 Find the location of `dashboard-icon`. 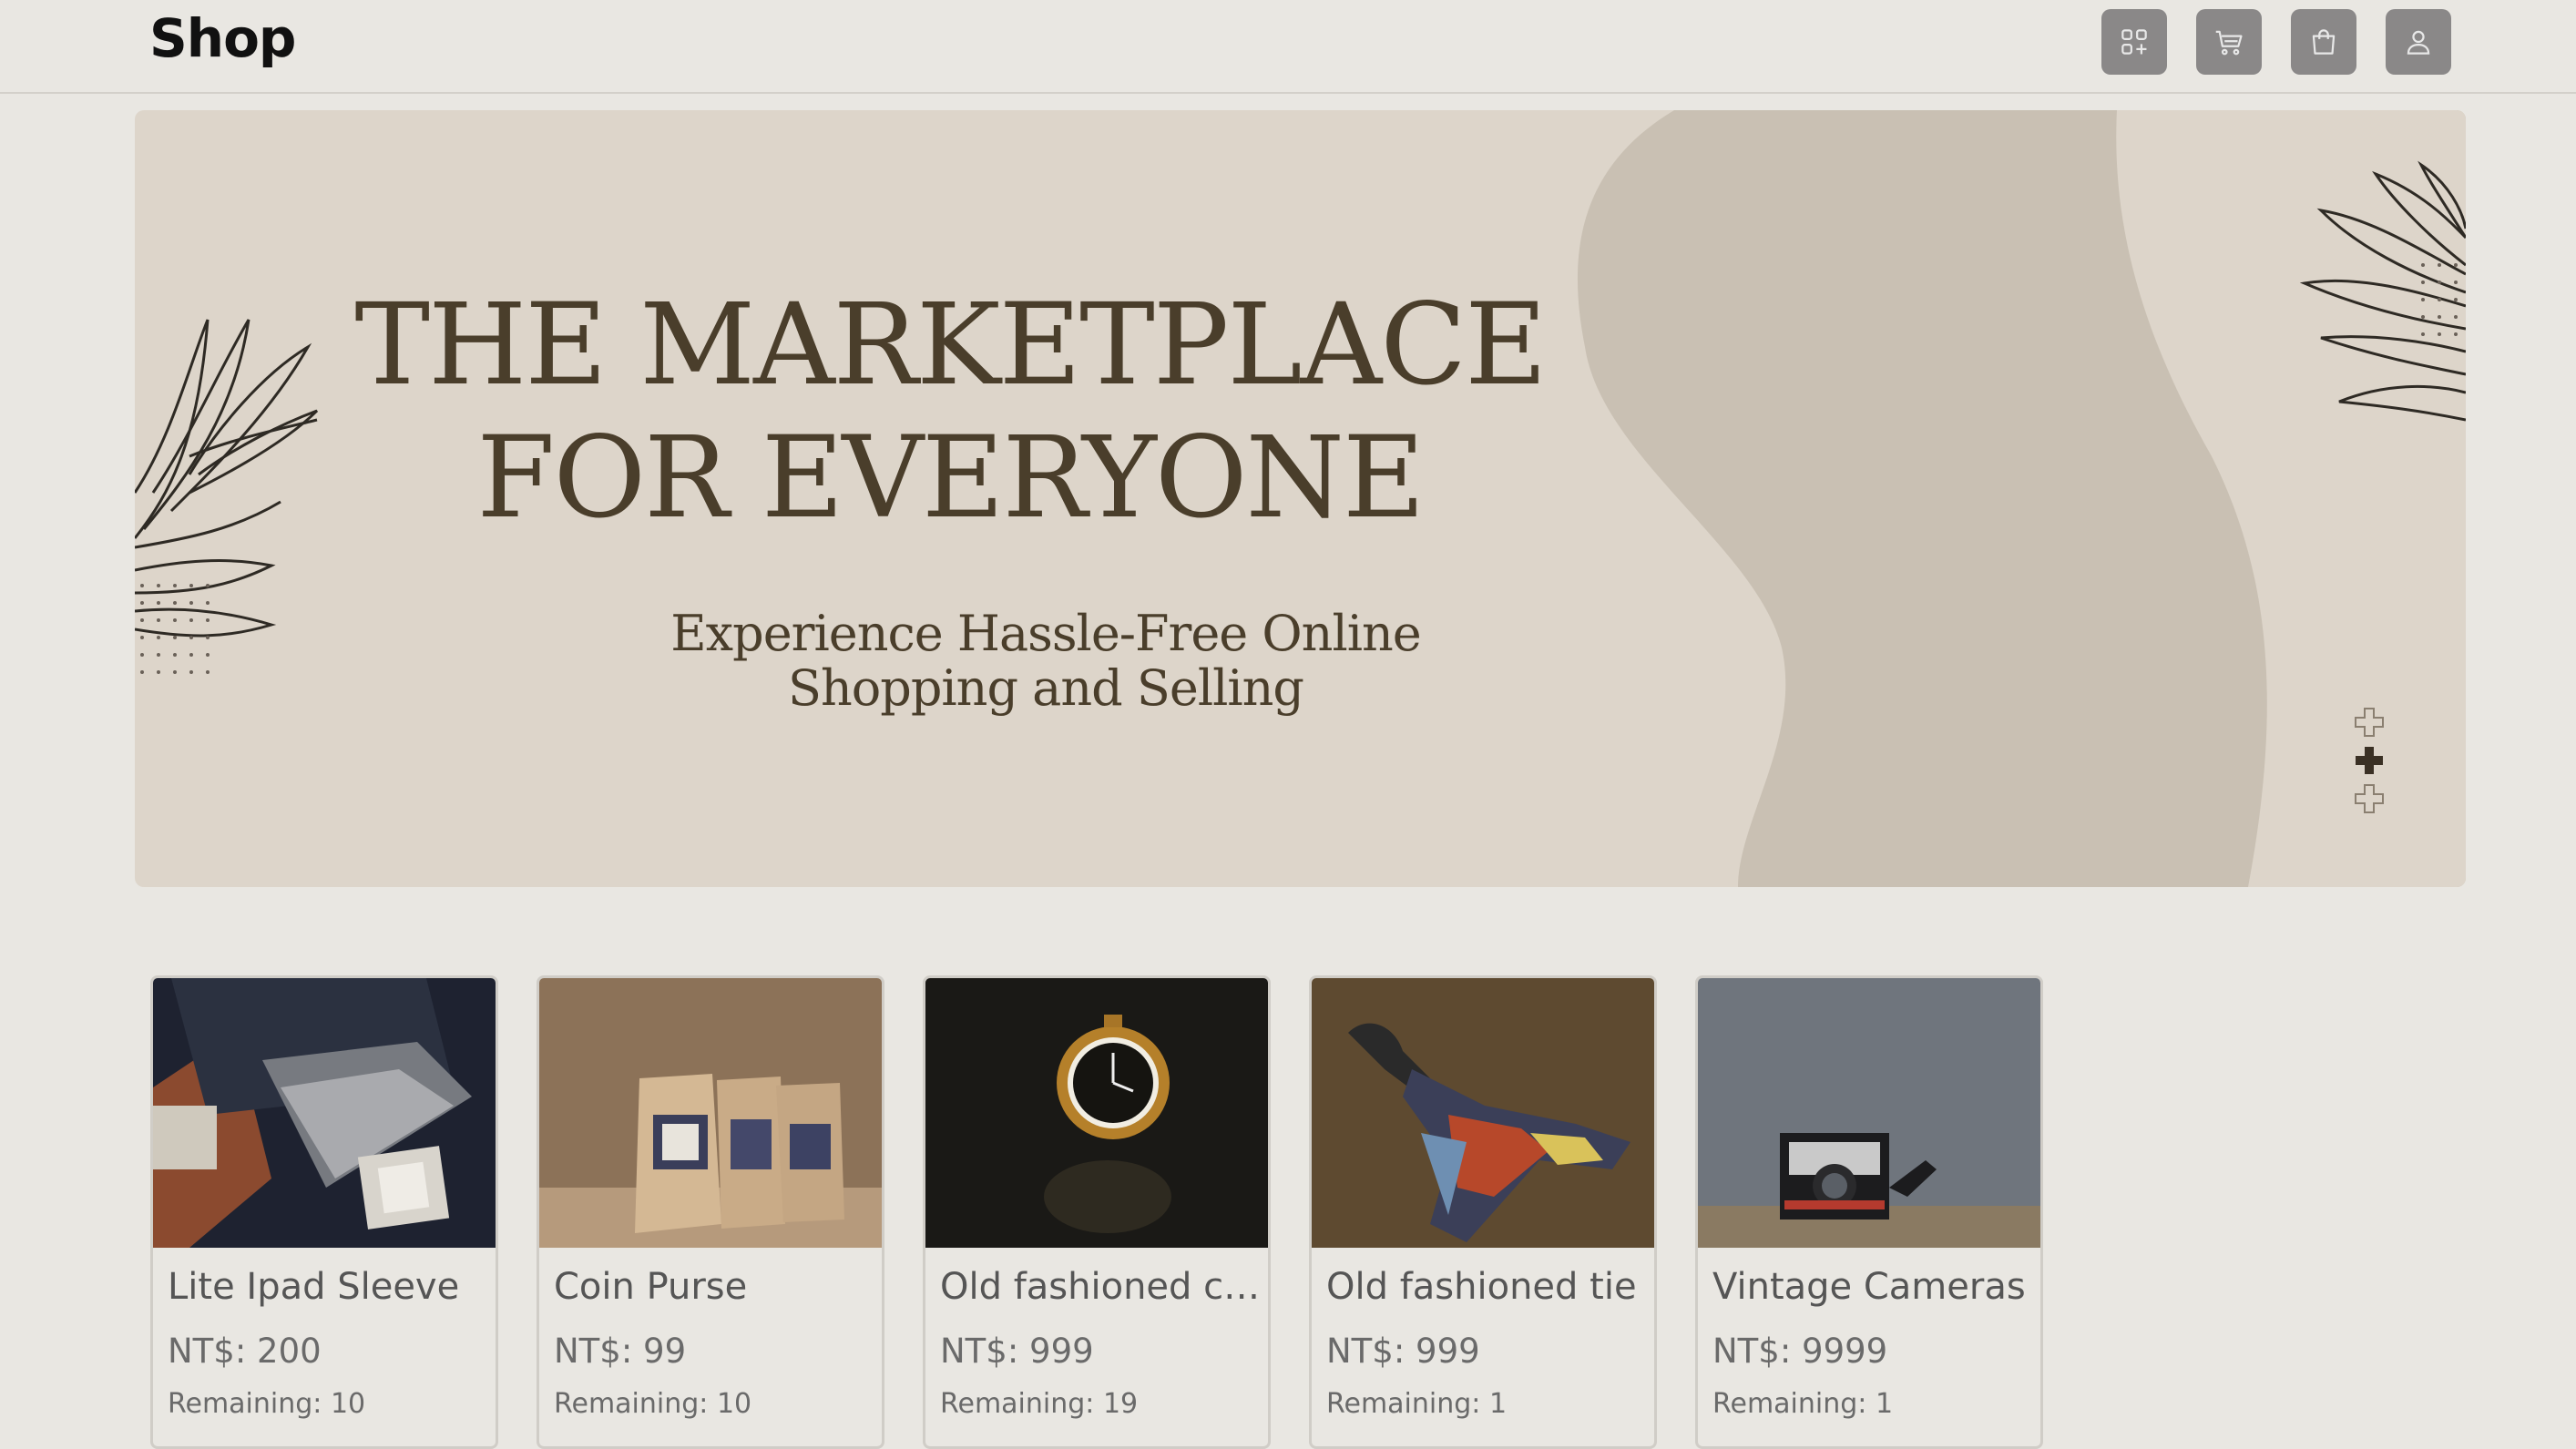

dashboard-icon is located at coordinates (2134, 42).